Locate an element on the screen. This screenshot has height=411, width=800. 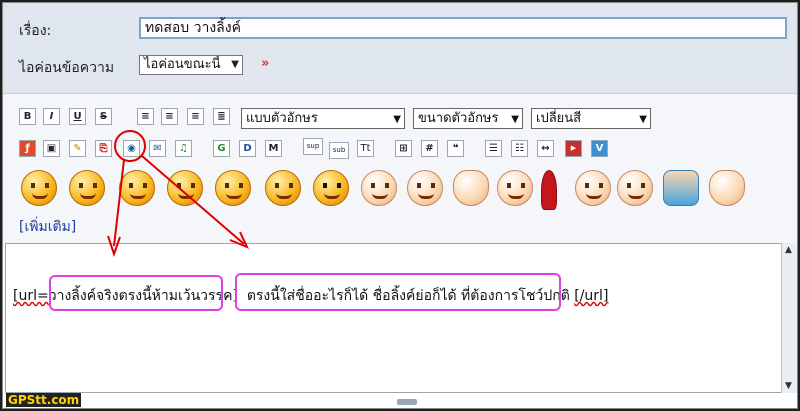
code-button: # is located at coordinates (429, 148).